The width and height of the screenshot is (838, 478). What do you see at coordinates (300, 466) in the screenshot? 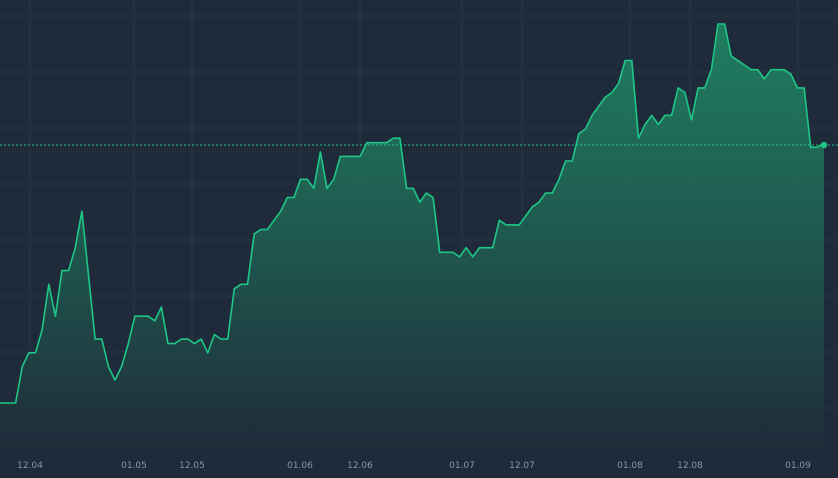
I see `x-tick-label: 01.06` at bounding box center [300, 466].